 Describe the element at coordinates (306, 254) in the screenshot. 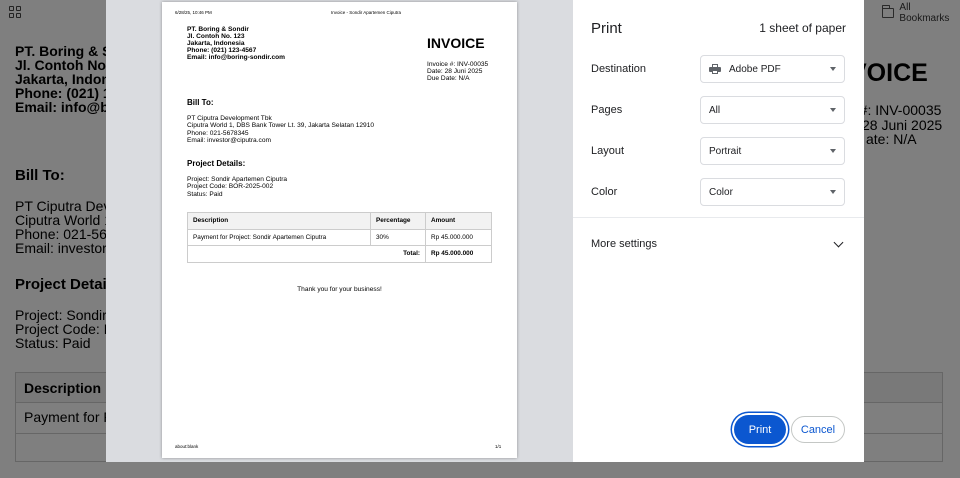

I see `table-total-label: Total:` at that location.